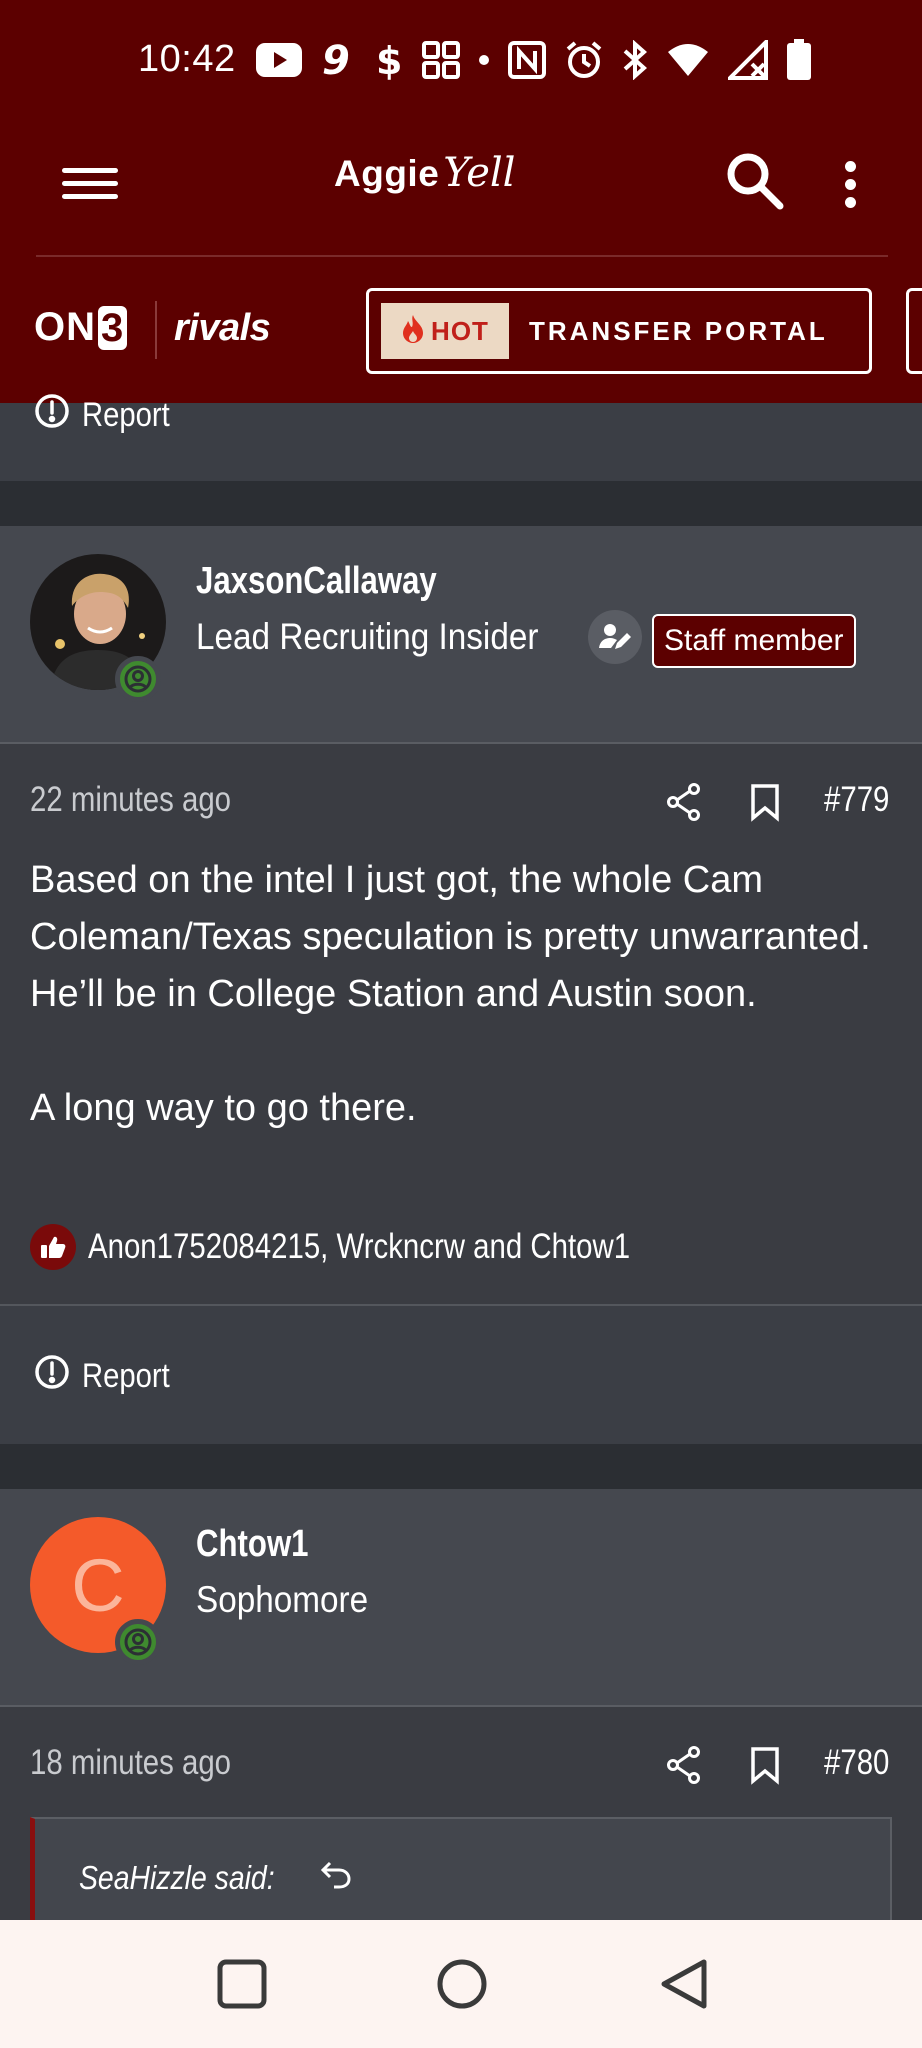  What do you see at coordinates (81, 327) in the screenshot?
I see `on3-logo: ON 3` at bounding box center [81, 327].